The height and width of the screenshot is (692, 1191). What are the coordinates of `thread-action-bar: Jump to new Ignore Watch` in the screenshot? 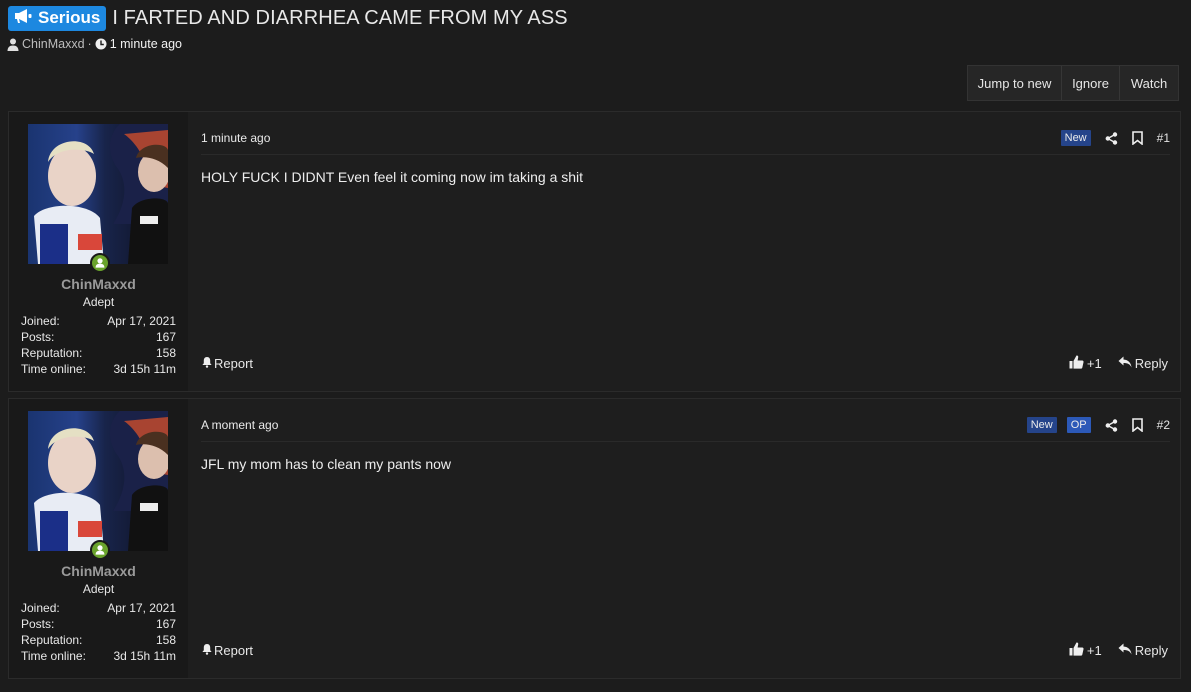 It's located at (1073, 83).